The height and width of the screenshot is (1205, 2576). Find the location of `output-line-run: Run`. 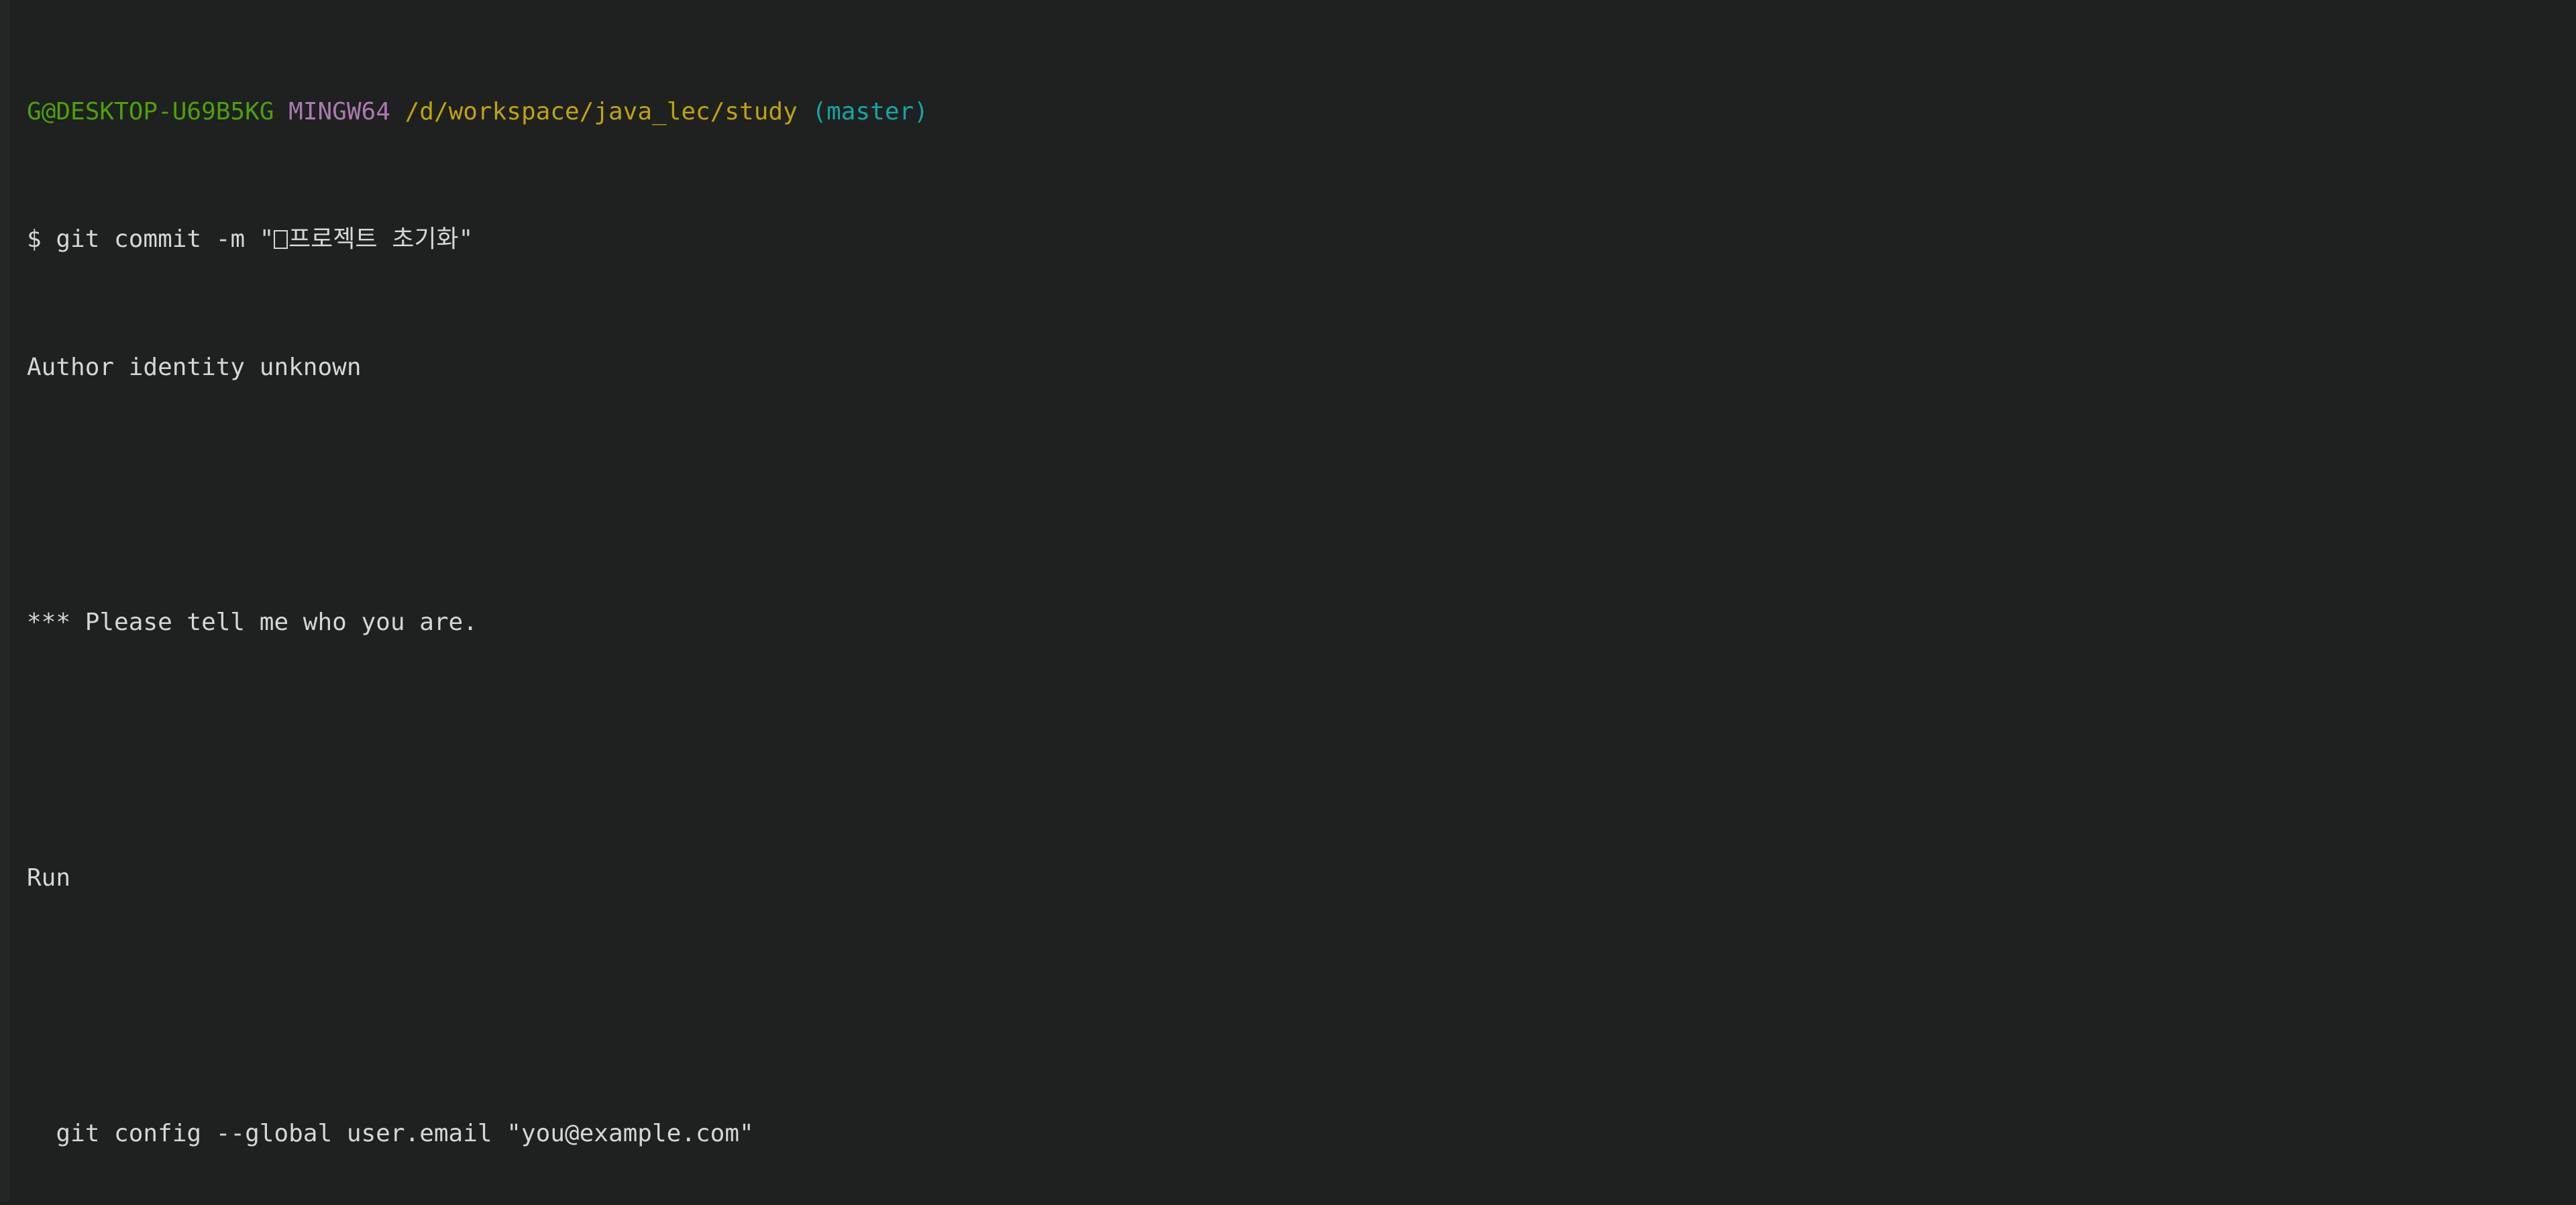

output-line-run: Run is located at coordinates (49, 878).